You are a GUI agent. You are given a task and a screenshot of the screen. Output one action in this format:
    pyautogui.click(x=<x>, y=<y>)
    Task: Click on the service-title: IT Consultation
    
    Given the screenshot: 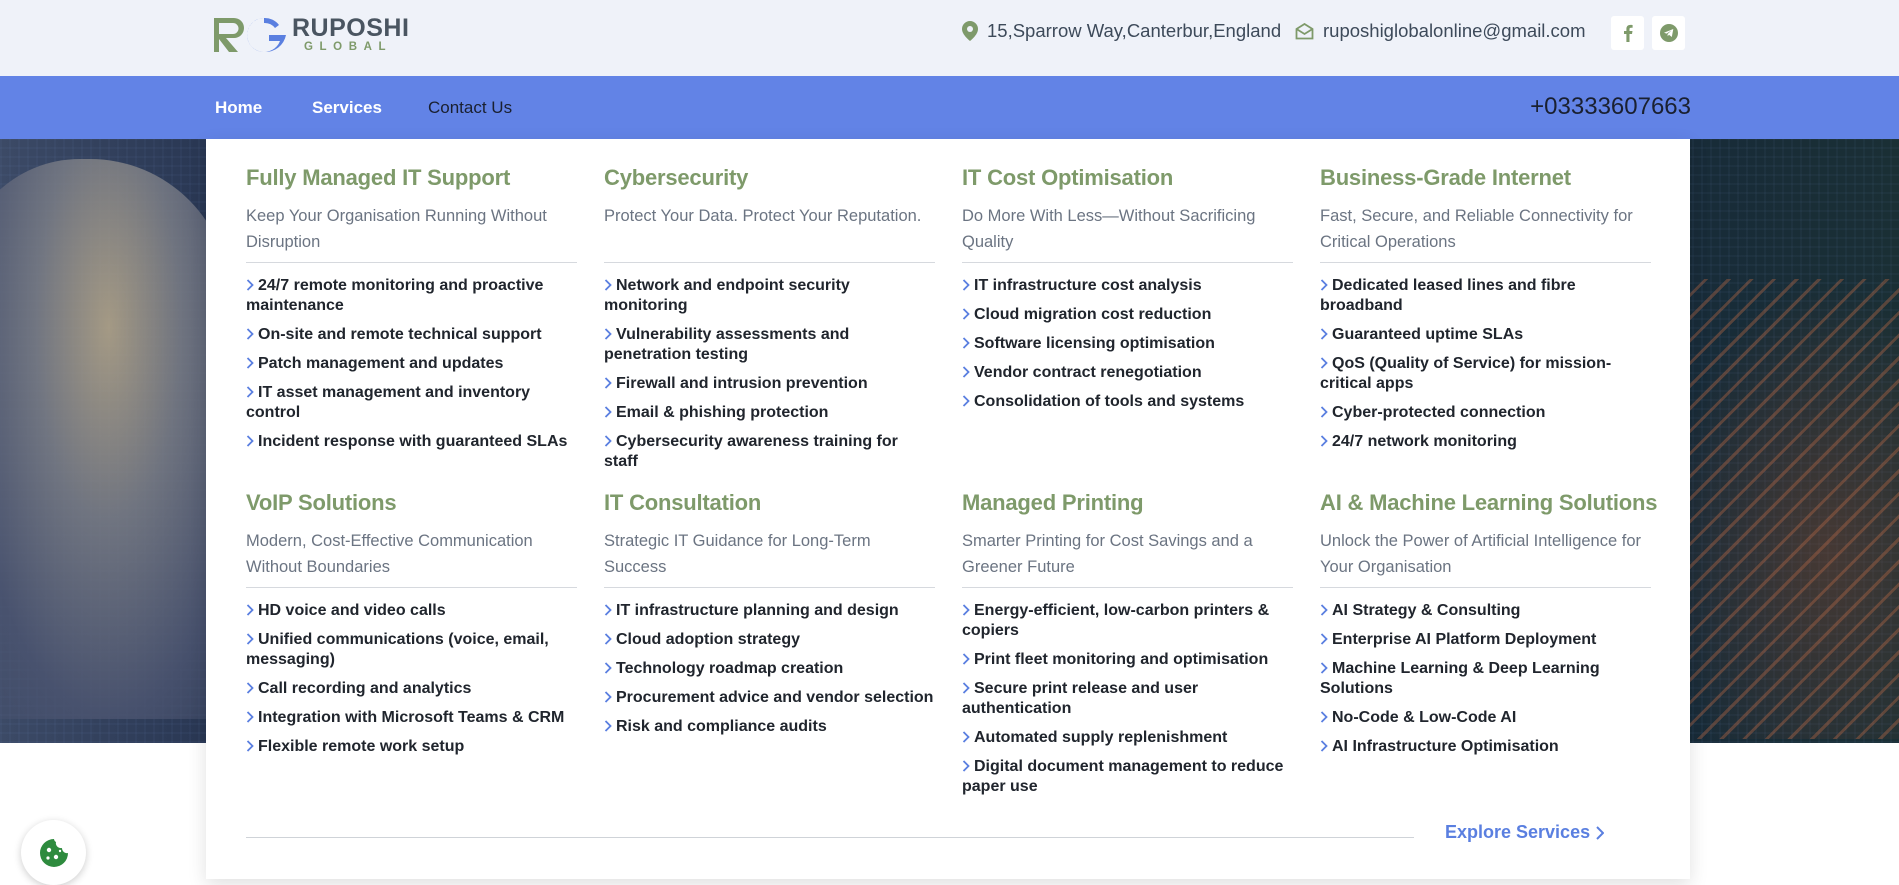 What is the action you would take?
    pyautogui.click(x=769, y=503)
    